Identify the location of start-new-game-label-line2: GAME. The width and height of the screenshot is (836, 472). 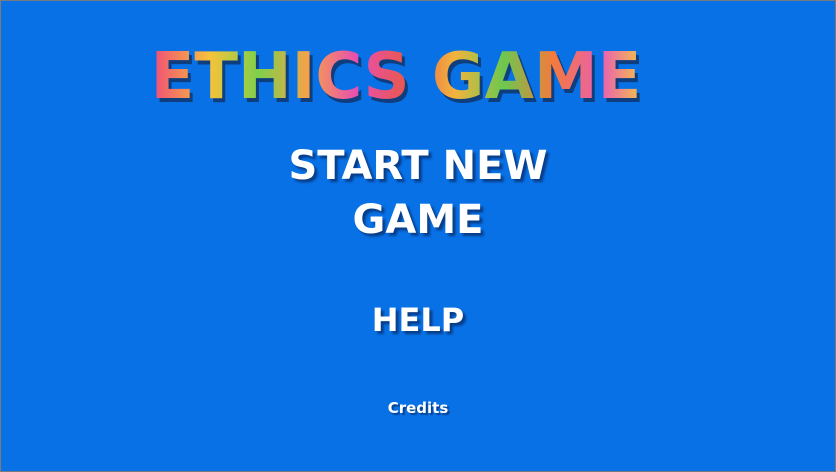
(418, 220).